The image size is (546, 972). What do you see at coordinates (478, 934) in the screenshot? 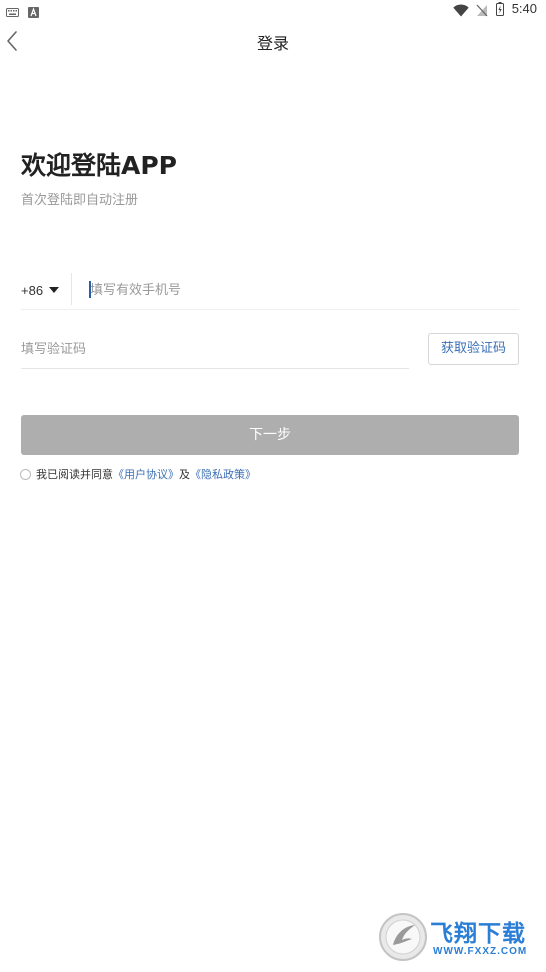
I see `watermark-title: 飞翔下载` at bounding box center [478, 934].